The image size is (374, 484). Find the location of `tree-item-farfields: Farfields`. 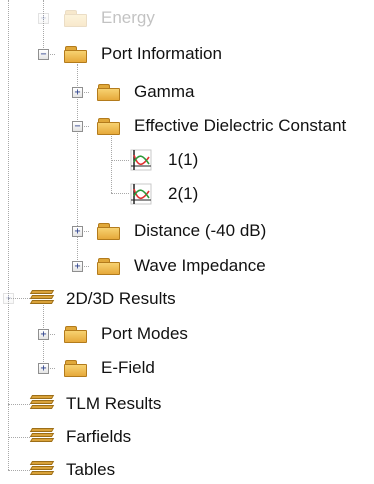

tree-item-farfields: Farfields is located at coordinates (110, 437).